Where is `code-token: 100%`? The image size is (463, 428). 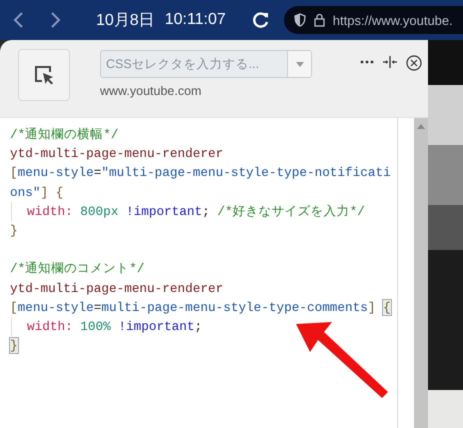
code-token: 100% is located at coordinates (96, 326).